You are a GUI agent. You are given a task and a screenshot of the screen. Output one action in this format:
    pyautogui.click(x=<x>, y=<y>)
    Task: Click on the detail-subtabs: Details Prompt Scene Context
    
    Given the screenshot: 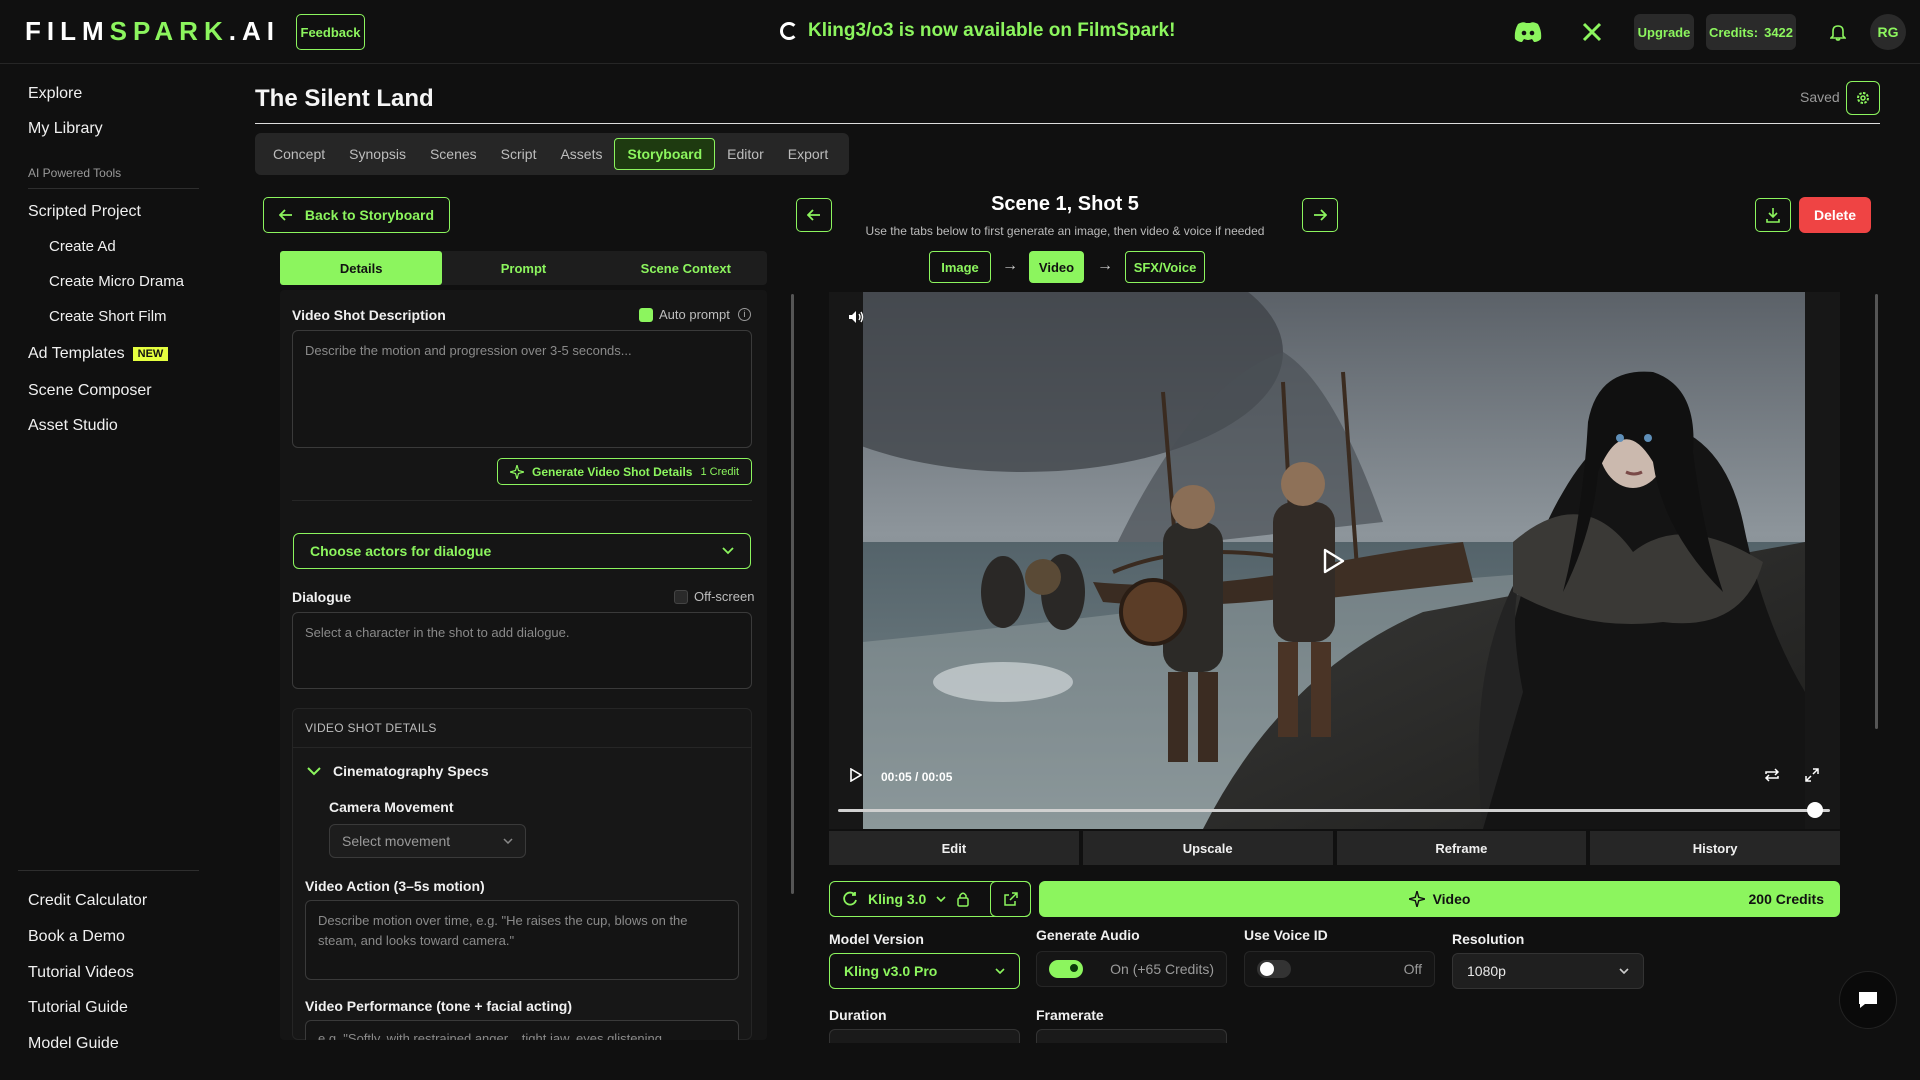 What is the action you would take?
    pyautogui.click(x=523, y=268)
    